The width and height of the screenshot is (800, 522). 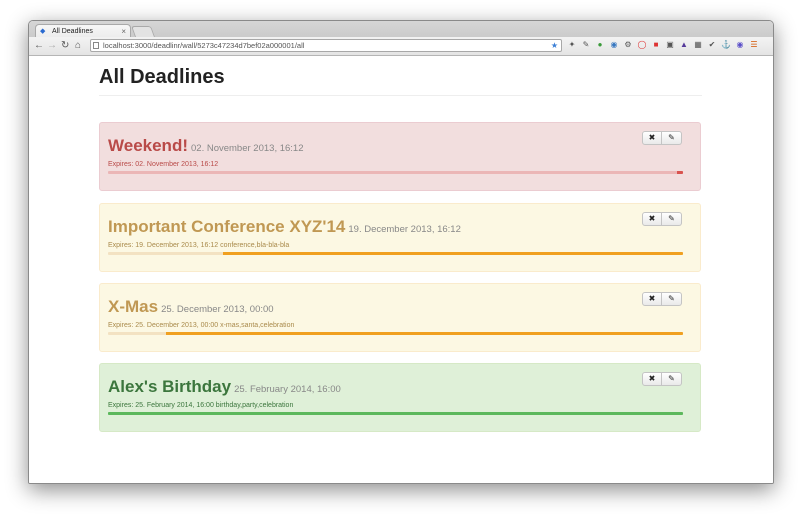 What do you see at coordinates (726, 44) in the screenshot?
I see `anchor-icon: ⚓` at bounding box center [726, 44].